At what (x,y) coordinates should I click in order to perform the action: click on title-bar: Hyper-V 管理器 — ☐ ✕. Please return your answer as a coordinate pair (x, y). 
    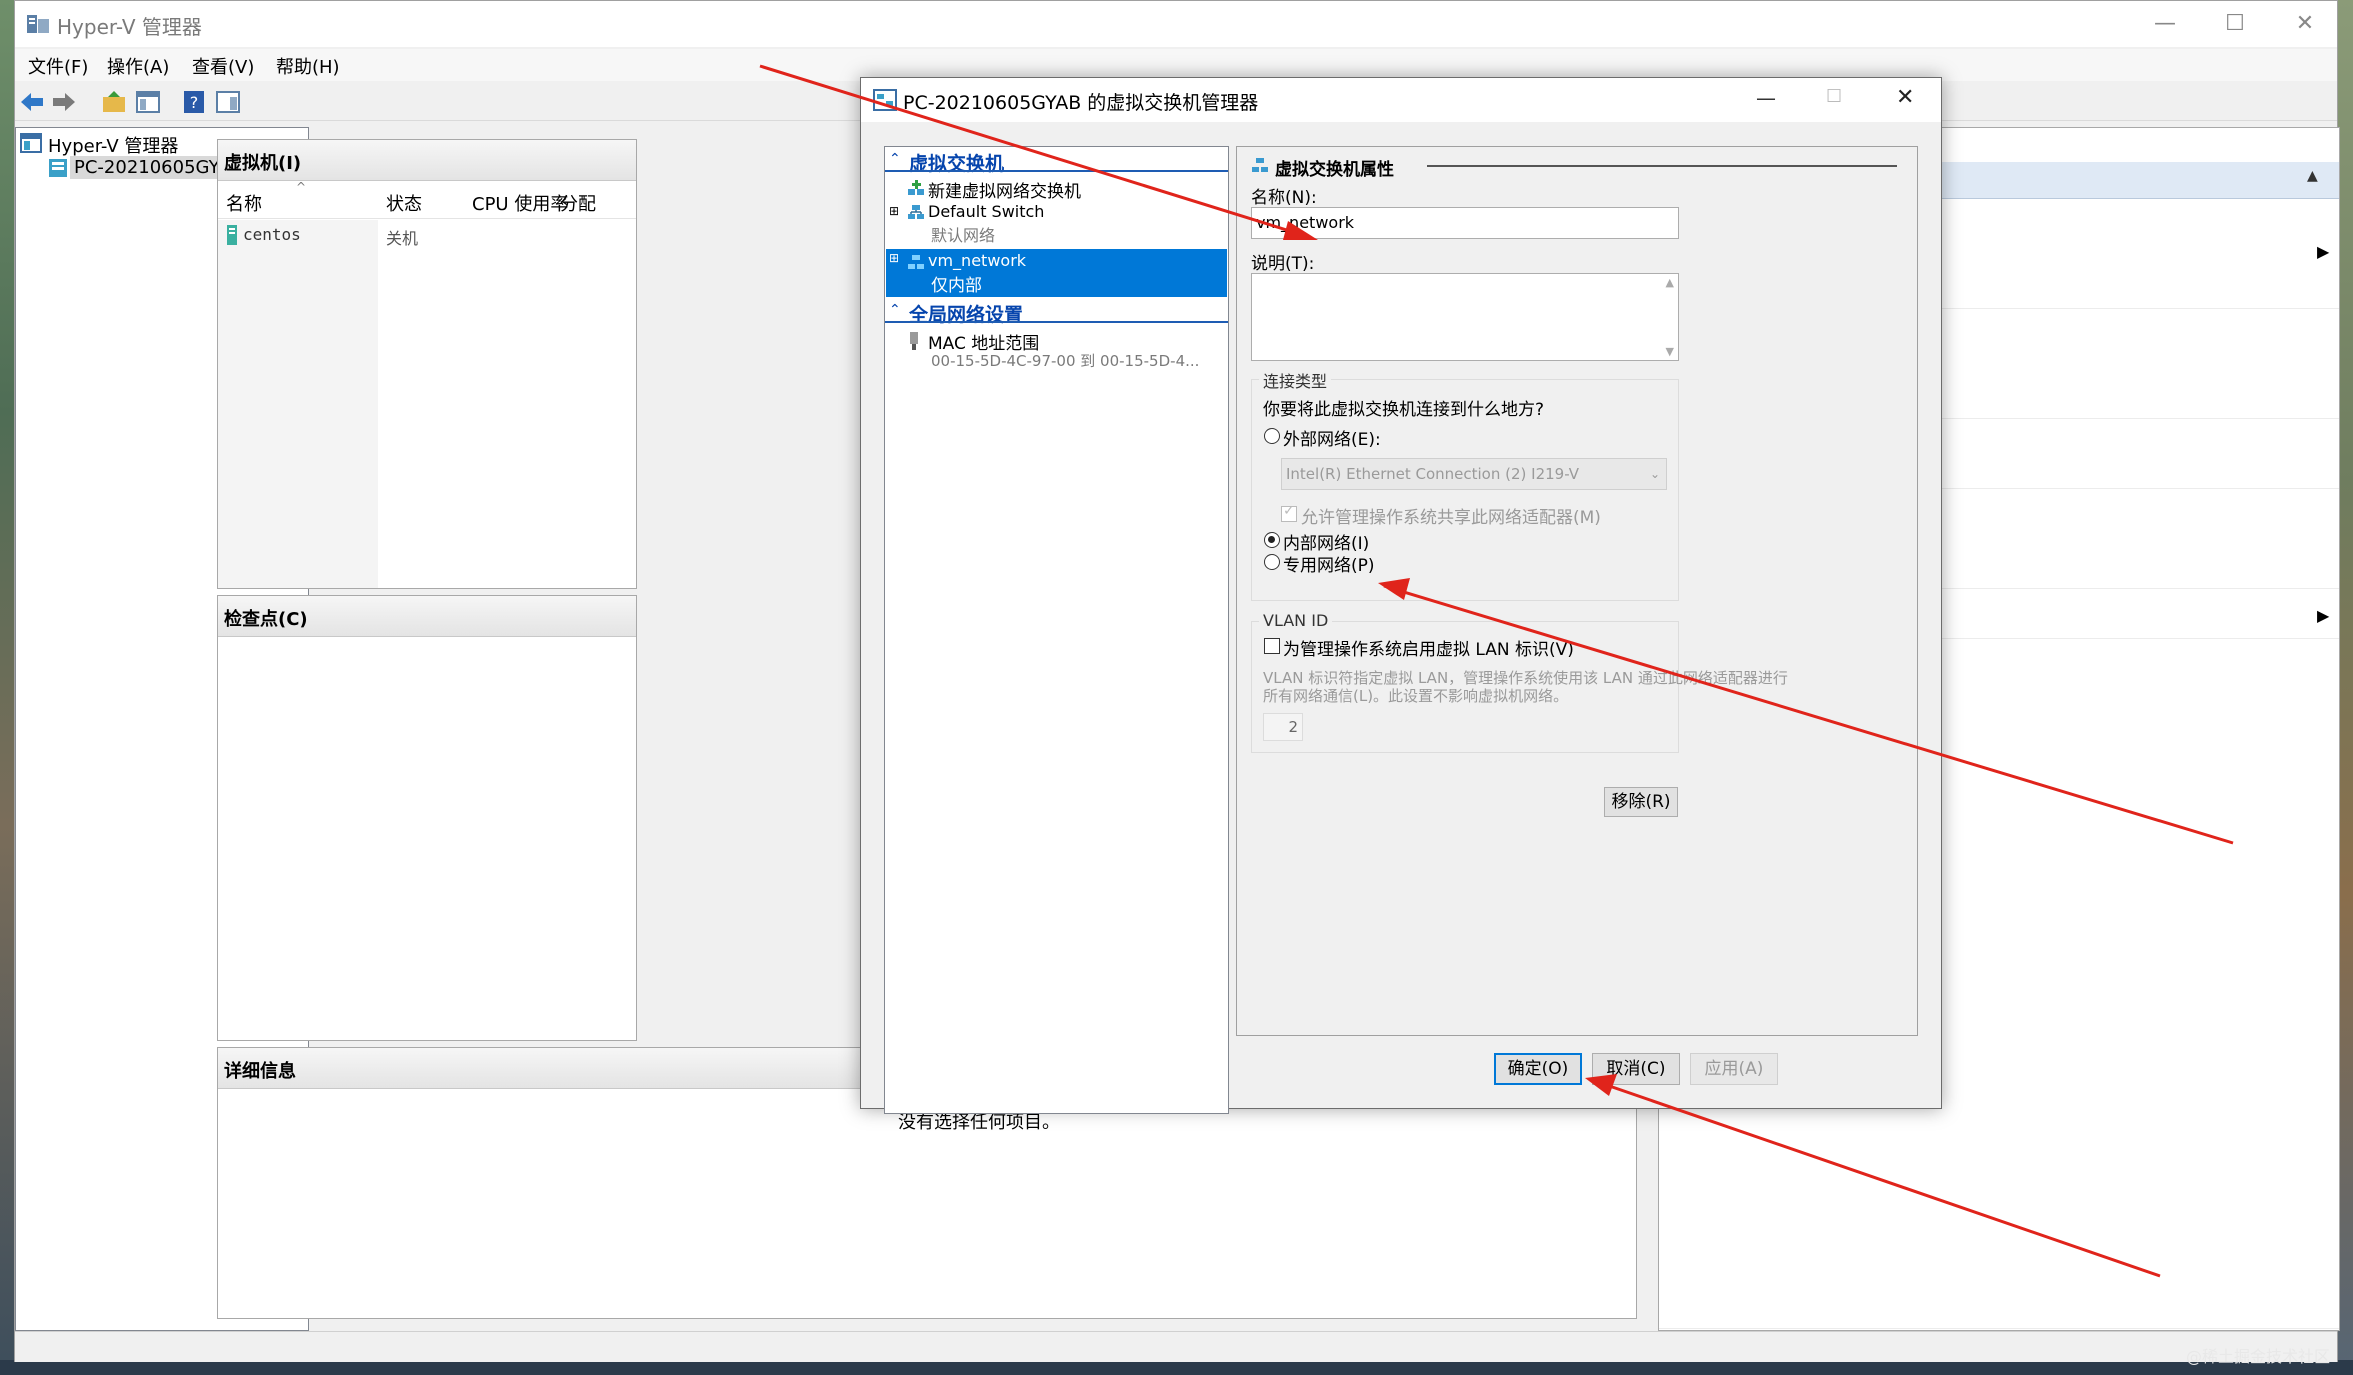
    Looking at the image, I should click on (1176, 24).